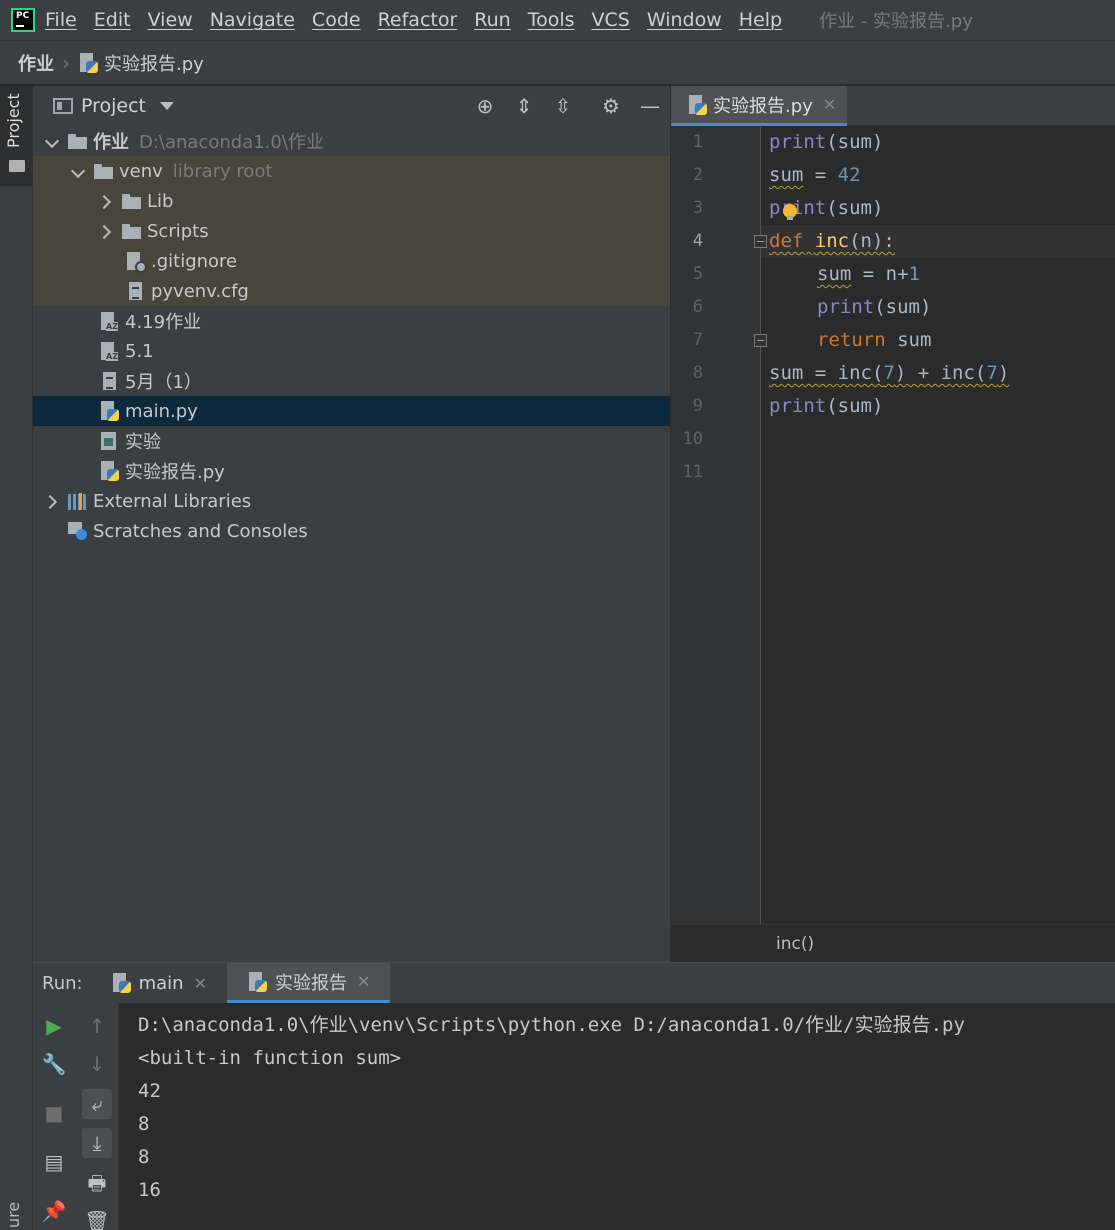 The height and width of the screenshot is (1230, 1115). I want to click on menu-edit: Edit, so click(112, 20).